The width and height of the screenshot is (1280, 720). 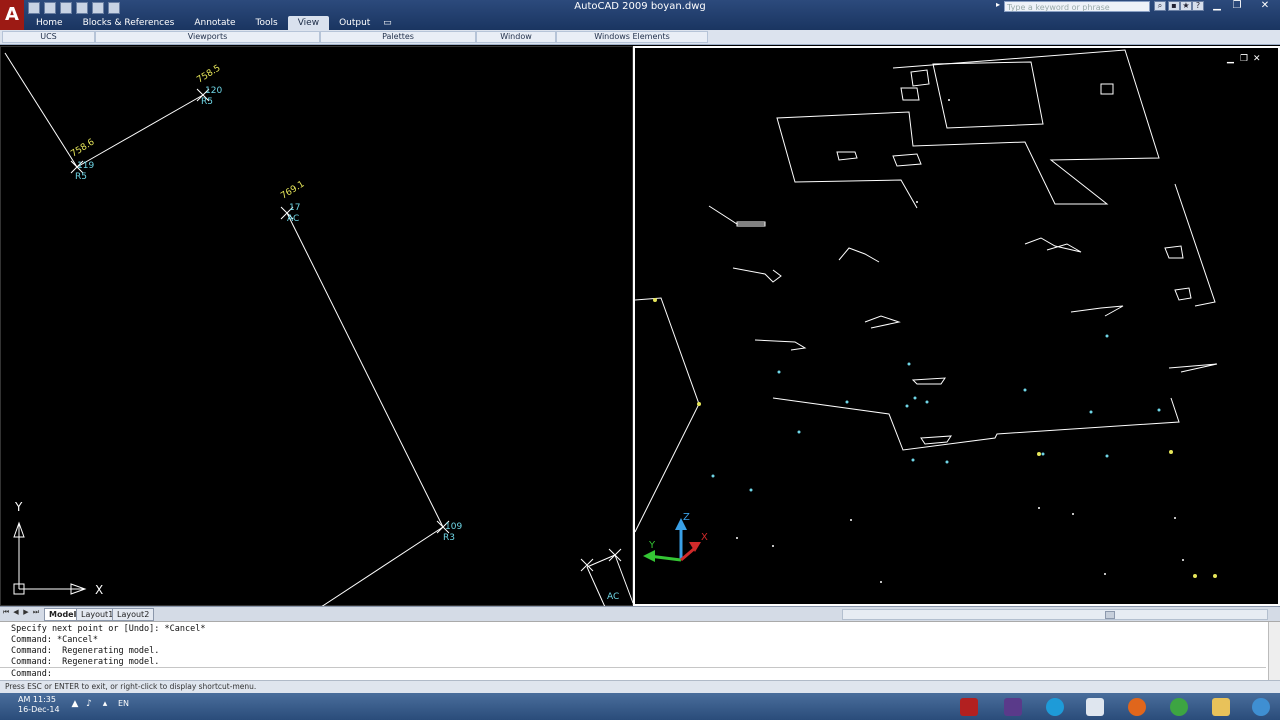 What do you see at coordinates (207, 102) in the screenshot?
I see `point-code-label: R5` at bounding box center [207, 102].